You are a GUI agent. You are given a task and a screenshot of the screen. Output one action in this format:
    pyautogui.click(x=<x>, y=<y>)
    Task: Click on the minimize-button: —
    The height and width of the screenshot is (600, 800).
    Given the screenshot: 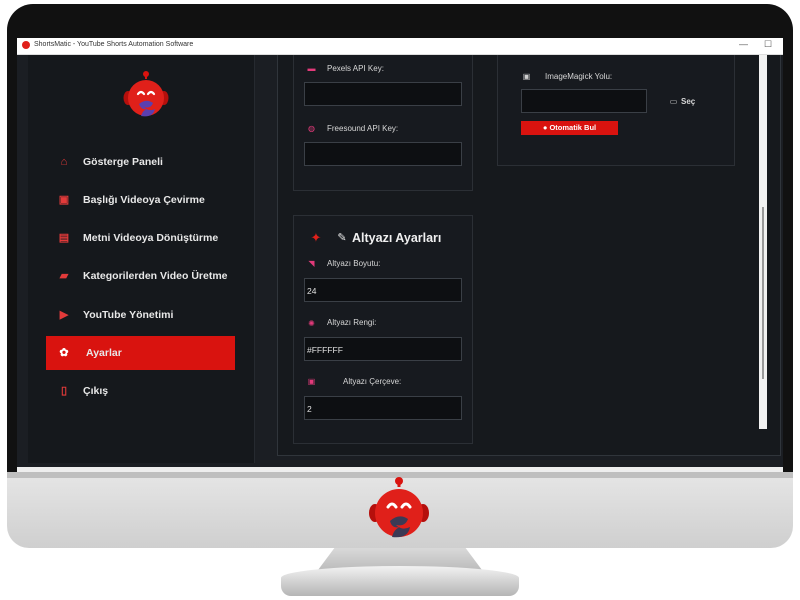 What is the action you would take?
    pyautogui.click(x=743, y=44)
    